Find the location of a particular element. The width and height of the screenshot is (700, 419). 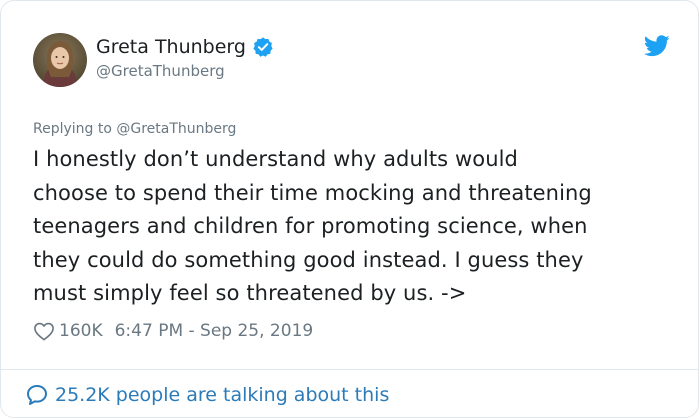

tweet-header: Greta Thunberg @GretaThunberg is located at coordinates (351, 61).